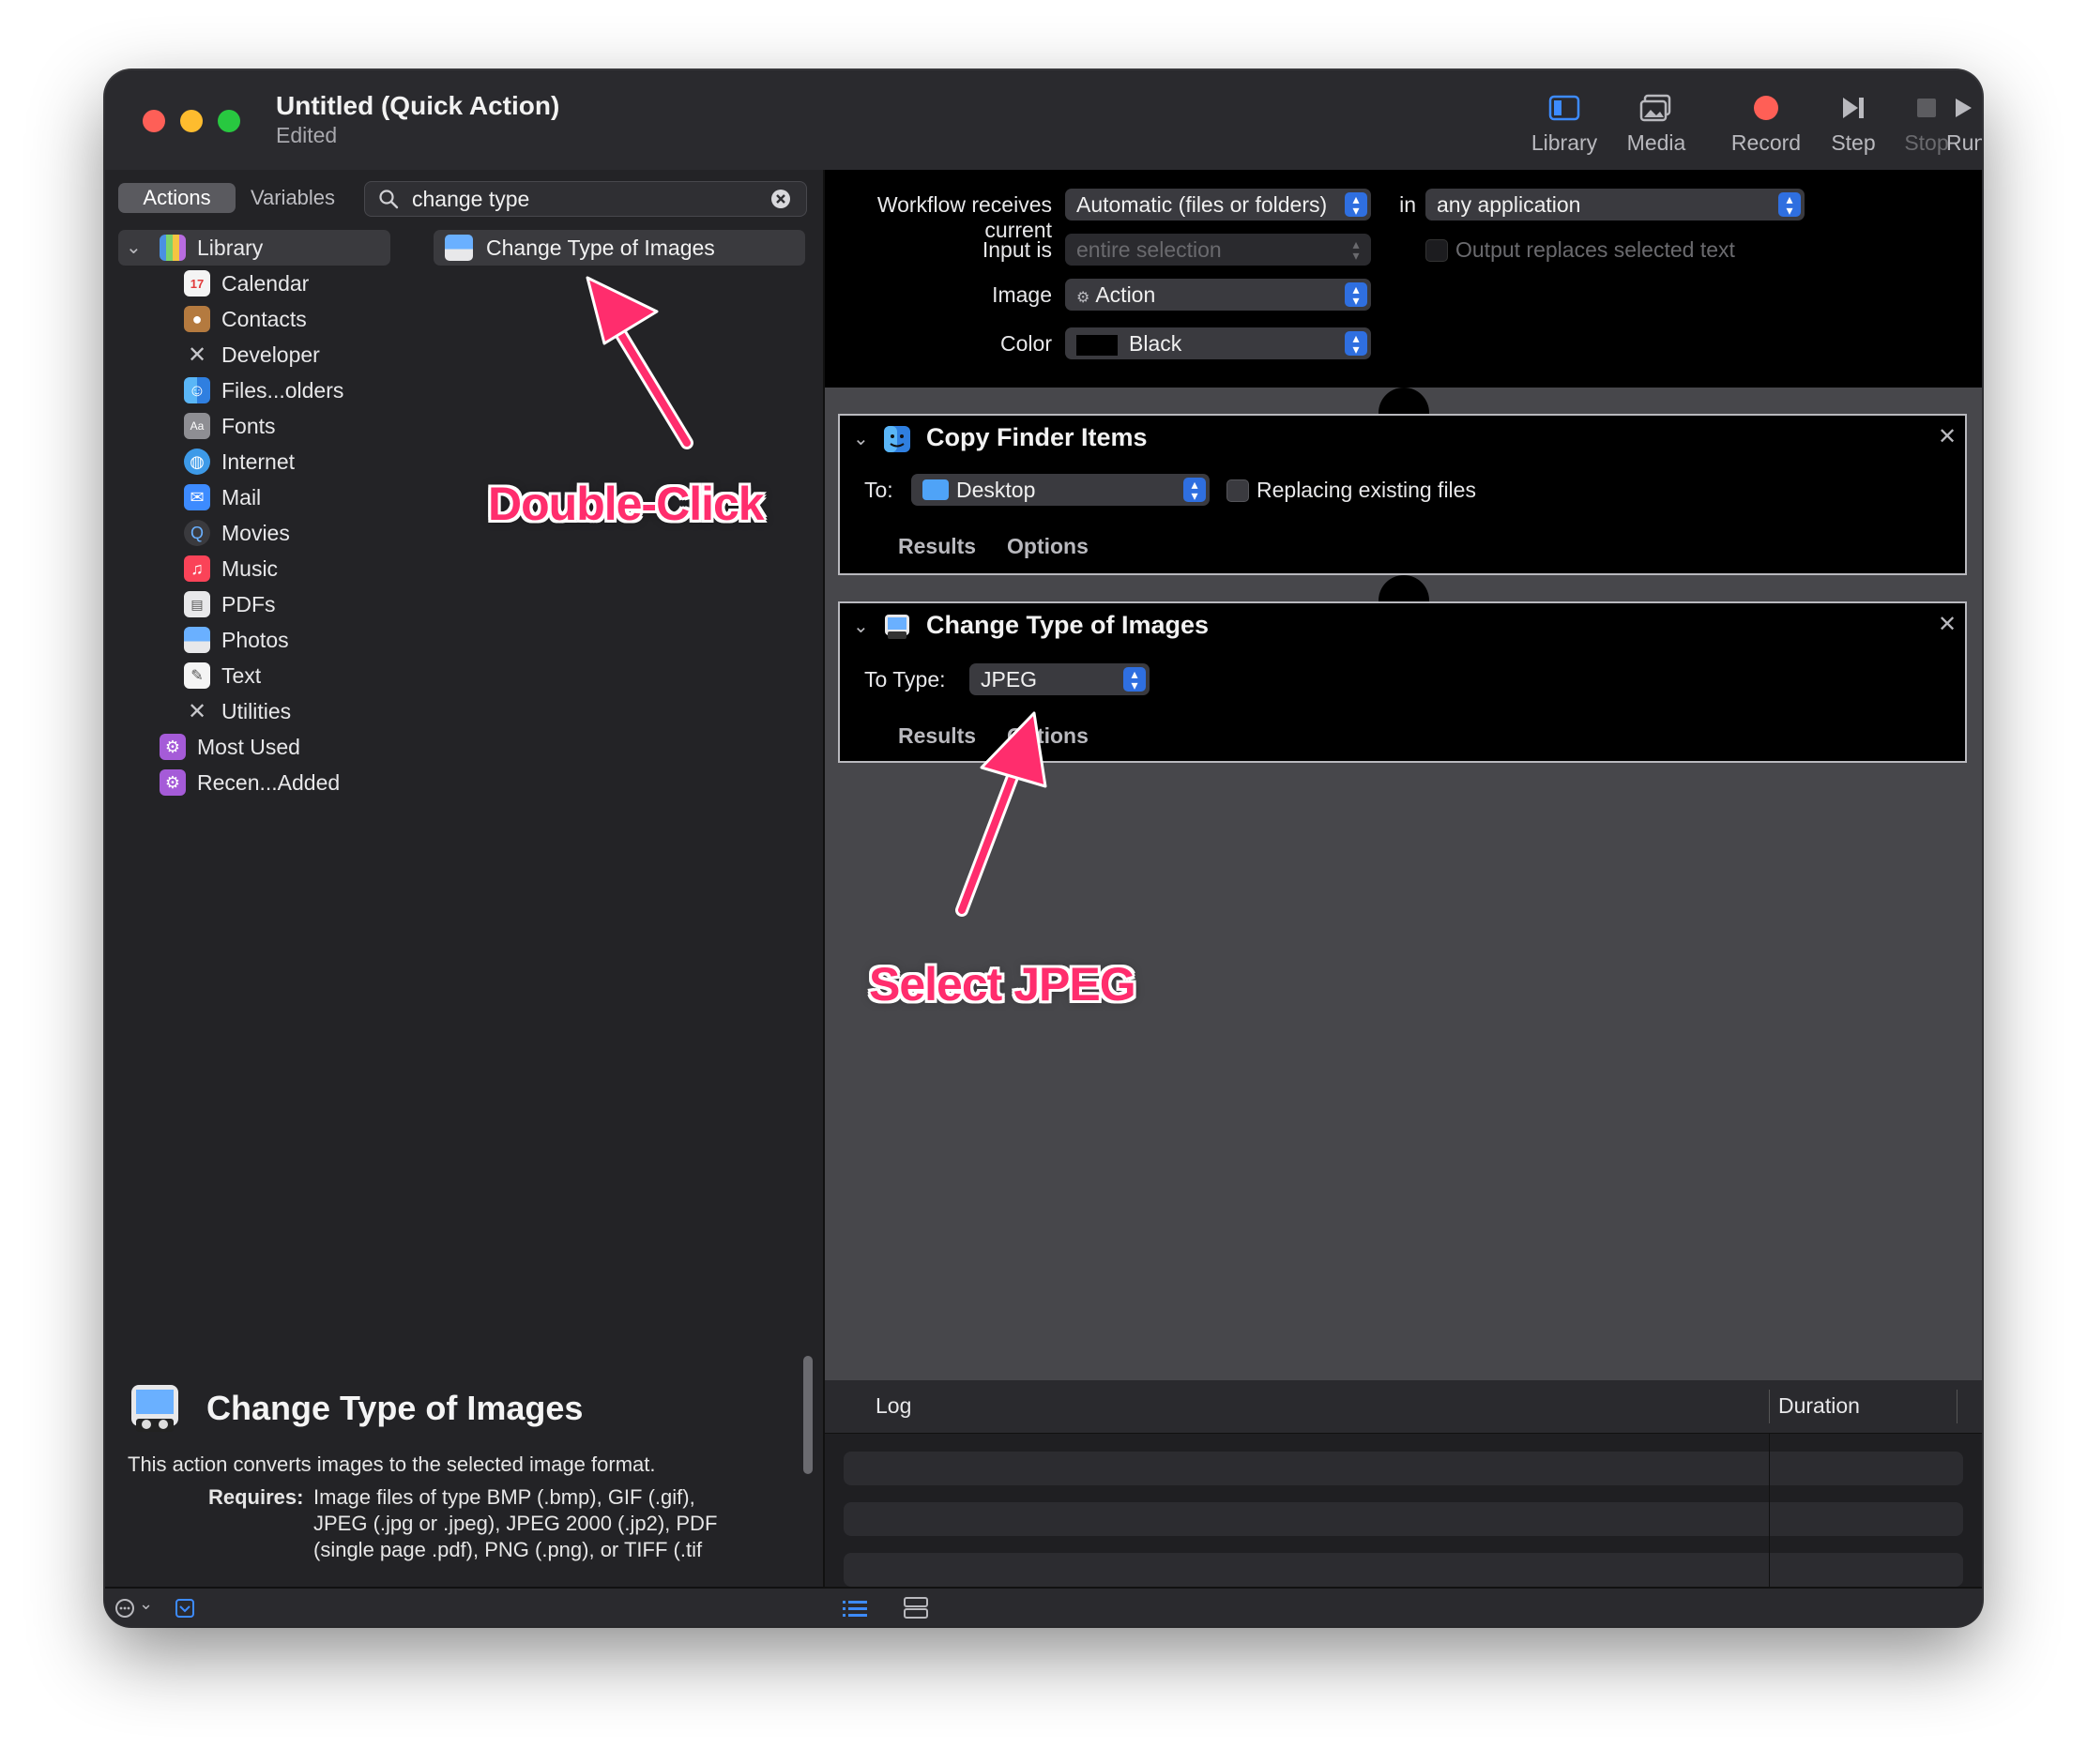 The image size is (2087, 1764). I want to click on annotation-arrows, so click(816, 596).